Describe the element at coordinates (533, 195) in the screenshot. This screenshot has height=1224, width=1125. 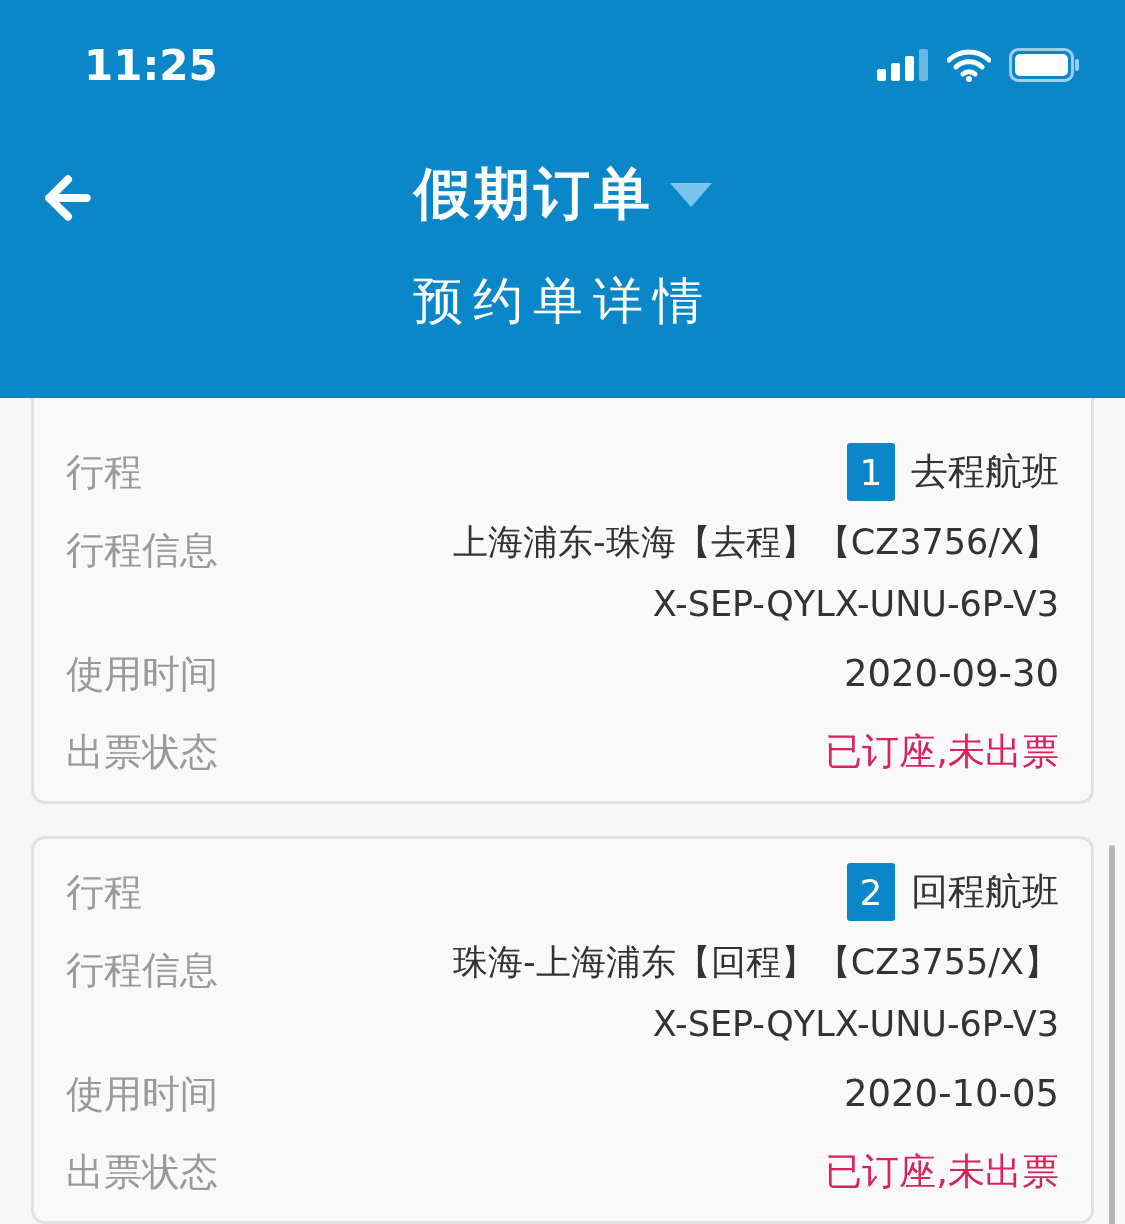
I see `page-title: 假期订单` at that location.